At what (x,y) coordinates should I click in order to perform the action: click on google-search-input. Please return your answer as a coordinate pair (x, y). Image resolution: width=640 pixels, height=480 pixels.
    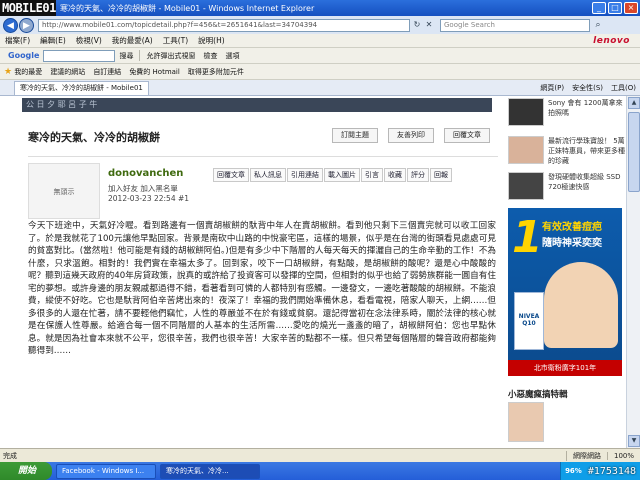
    Looking at the image, I should click on (79, 55).